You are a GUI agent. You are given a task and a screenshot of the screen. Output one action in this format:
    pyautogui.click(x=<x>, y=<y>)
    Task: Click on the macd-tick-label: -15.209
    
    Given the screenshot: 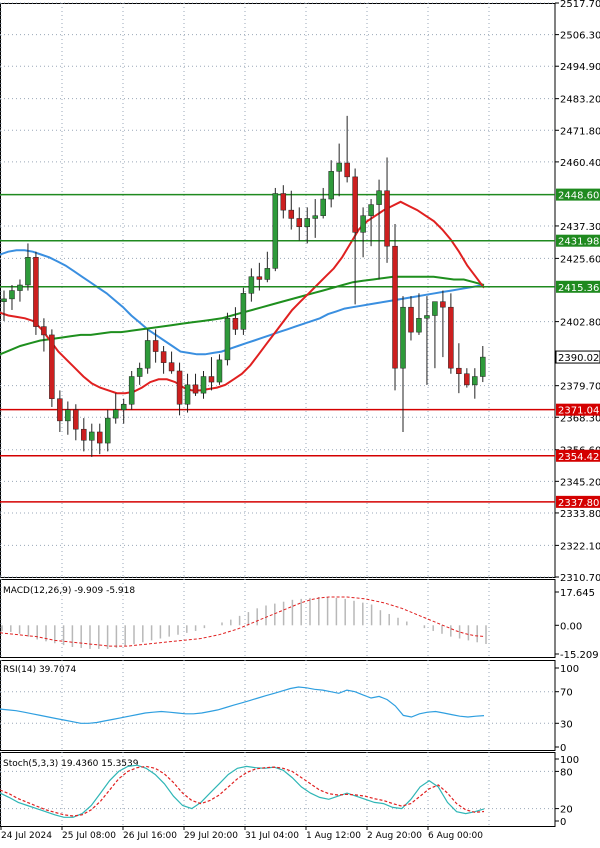 What is the action you would take?
    pyautogui.click(x=579, y=655)
    